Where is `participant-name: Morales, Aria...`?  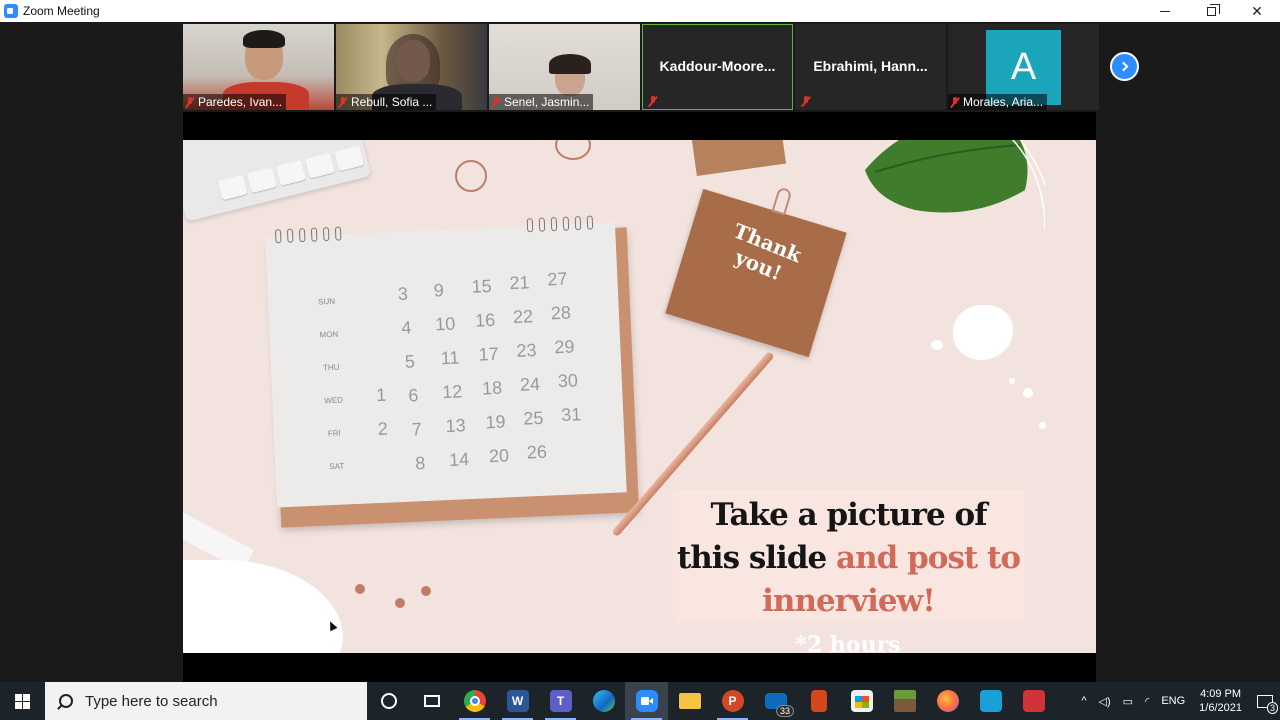
participant-name: Morales, Aria... is located at coordinates (1003, 102).